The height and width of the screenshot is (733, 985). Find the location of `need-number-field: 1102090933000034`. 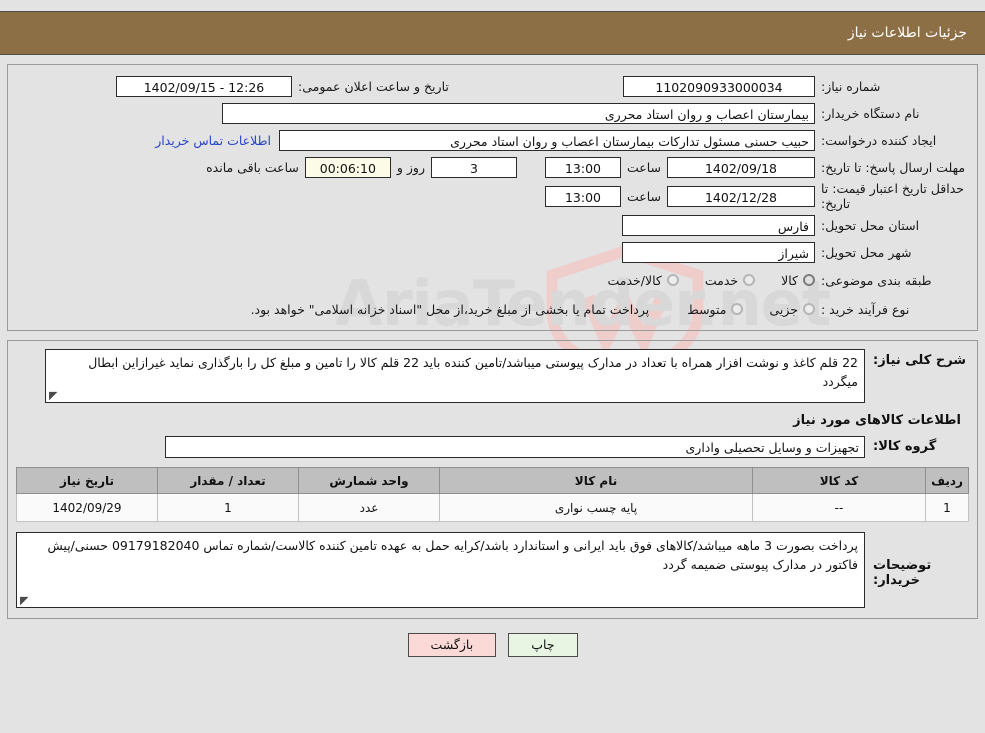

need-number-field: 1102090933000034 is located at coordinates (719, 86).